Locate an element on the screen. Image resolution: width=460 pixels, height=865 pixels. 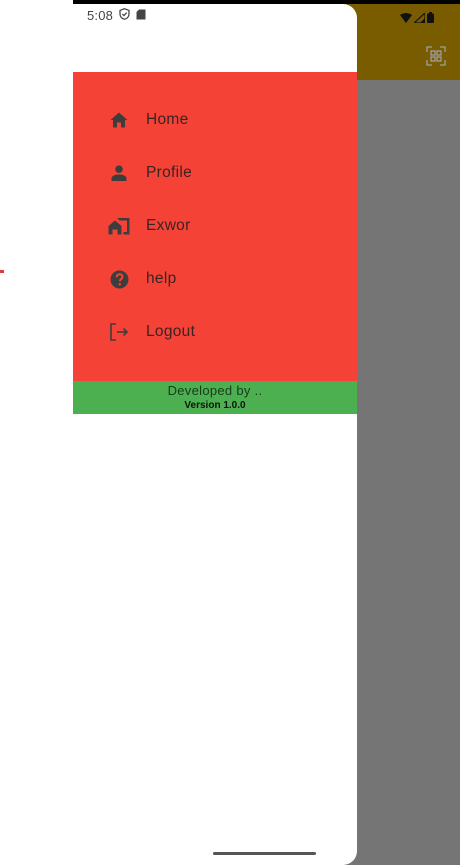
home-work-icon is located at coordinates (119, 226).